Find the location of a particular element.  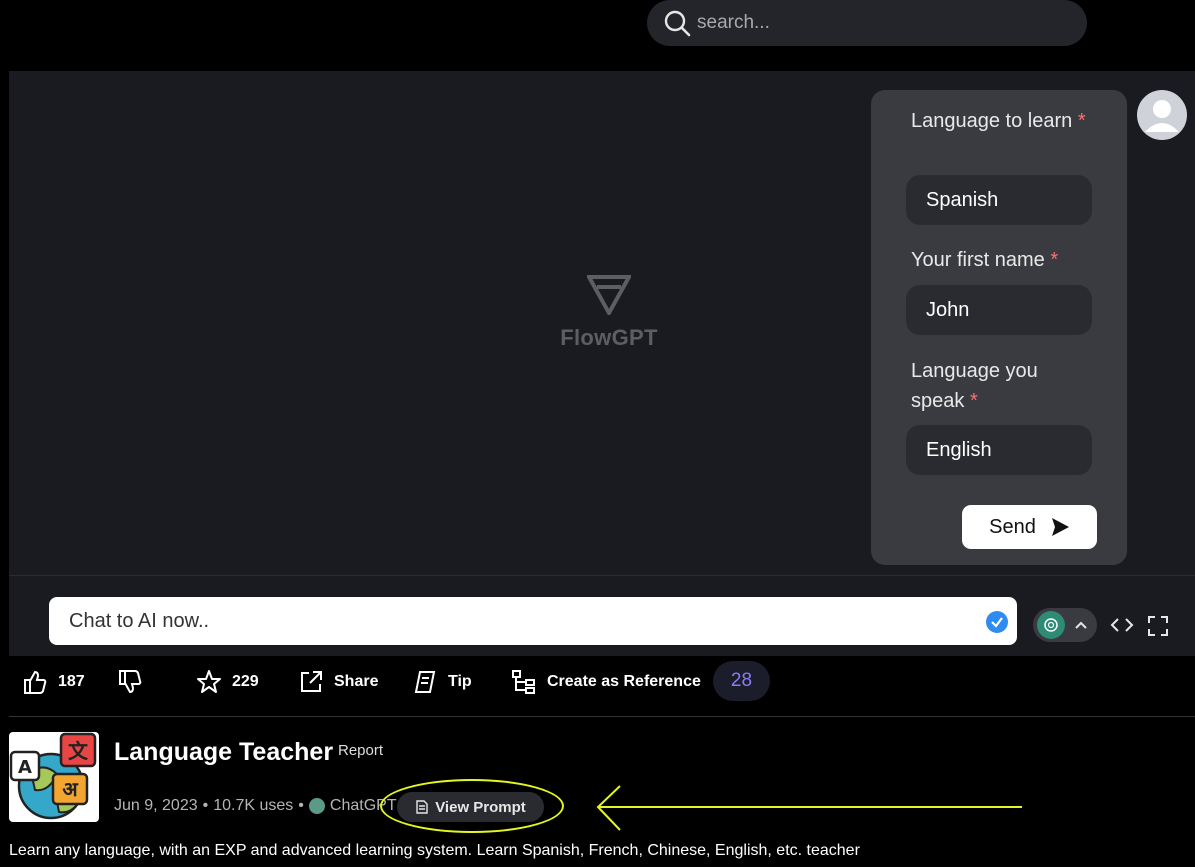

code-icon is located at coordinates (1122, 625).